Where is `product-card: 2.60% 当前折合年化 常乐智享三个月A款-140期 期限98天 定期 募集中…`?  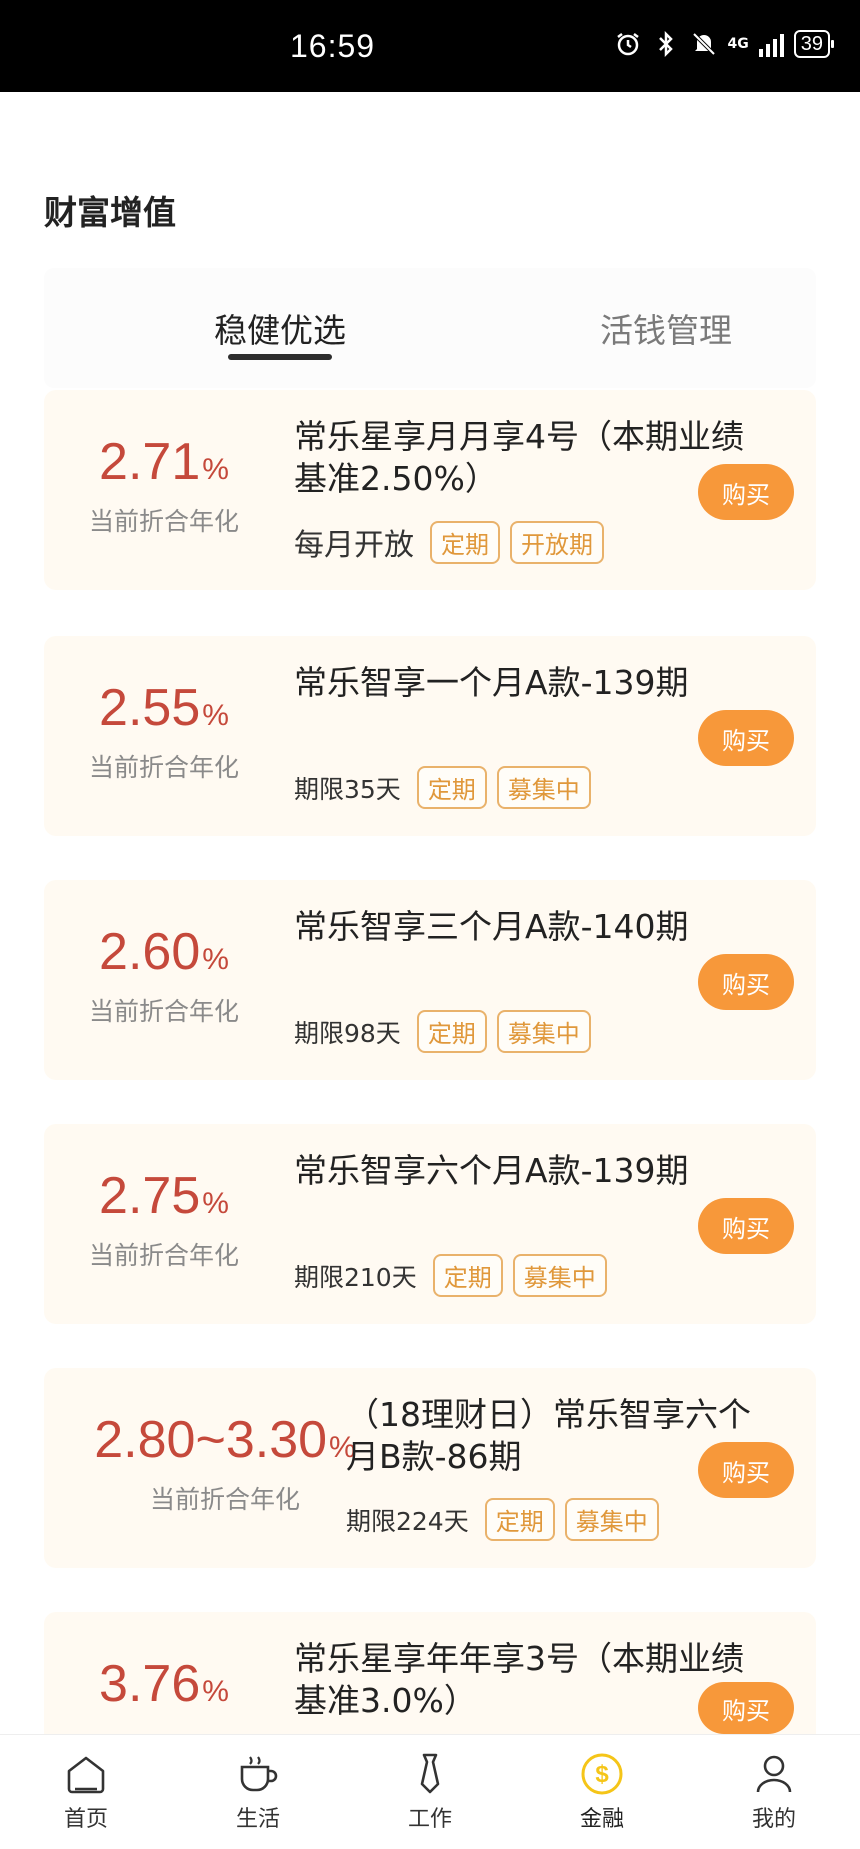 product-card: 2.60% 当前折合年化 常乐智享三个月A款-140期 期限98天 定期 募集中… is located at coordinates (430, 980).